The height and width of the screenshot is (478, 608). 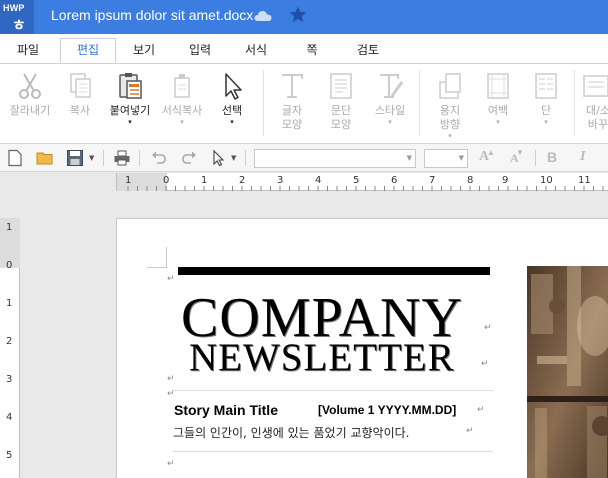 I want to click on ruler-label: 6, so click(x=394, y=180).